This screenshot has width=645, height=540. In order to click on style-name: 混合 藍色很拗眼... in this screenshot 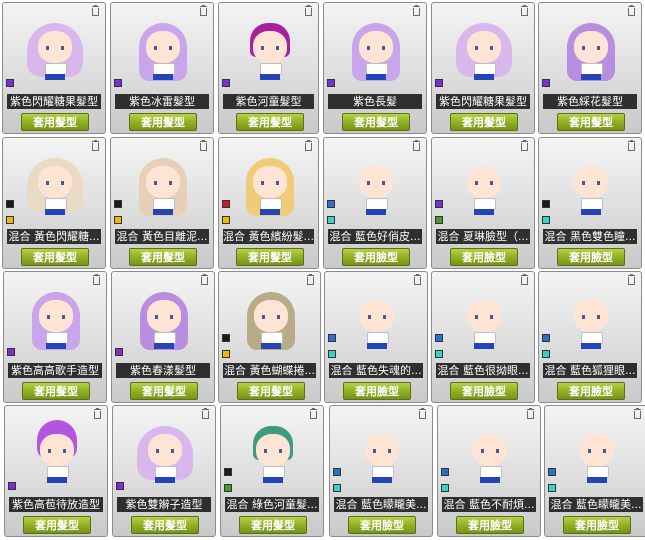, I will do `click(483, 370)`.